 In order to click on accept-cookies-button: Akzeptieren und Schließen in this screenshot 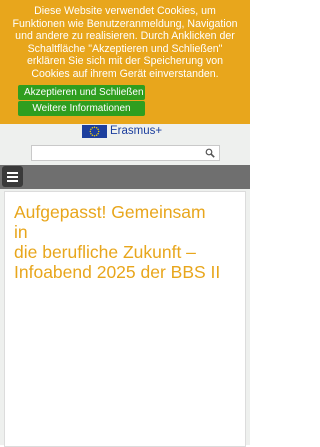, I will do `click(81, 92)`.